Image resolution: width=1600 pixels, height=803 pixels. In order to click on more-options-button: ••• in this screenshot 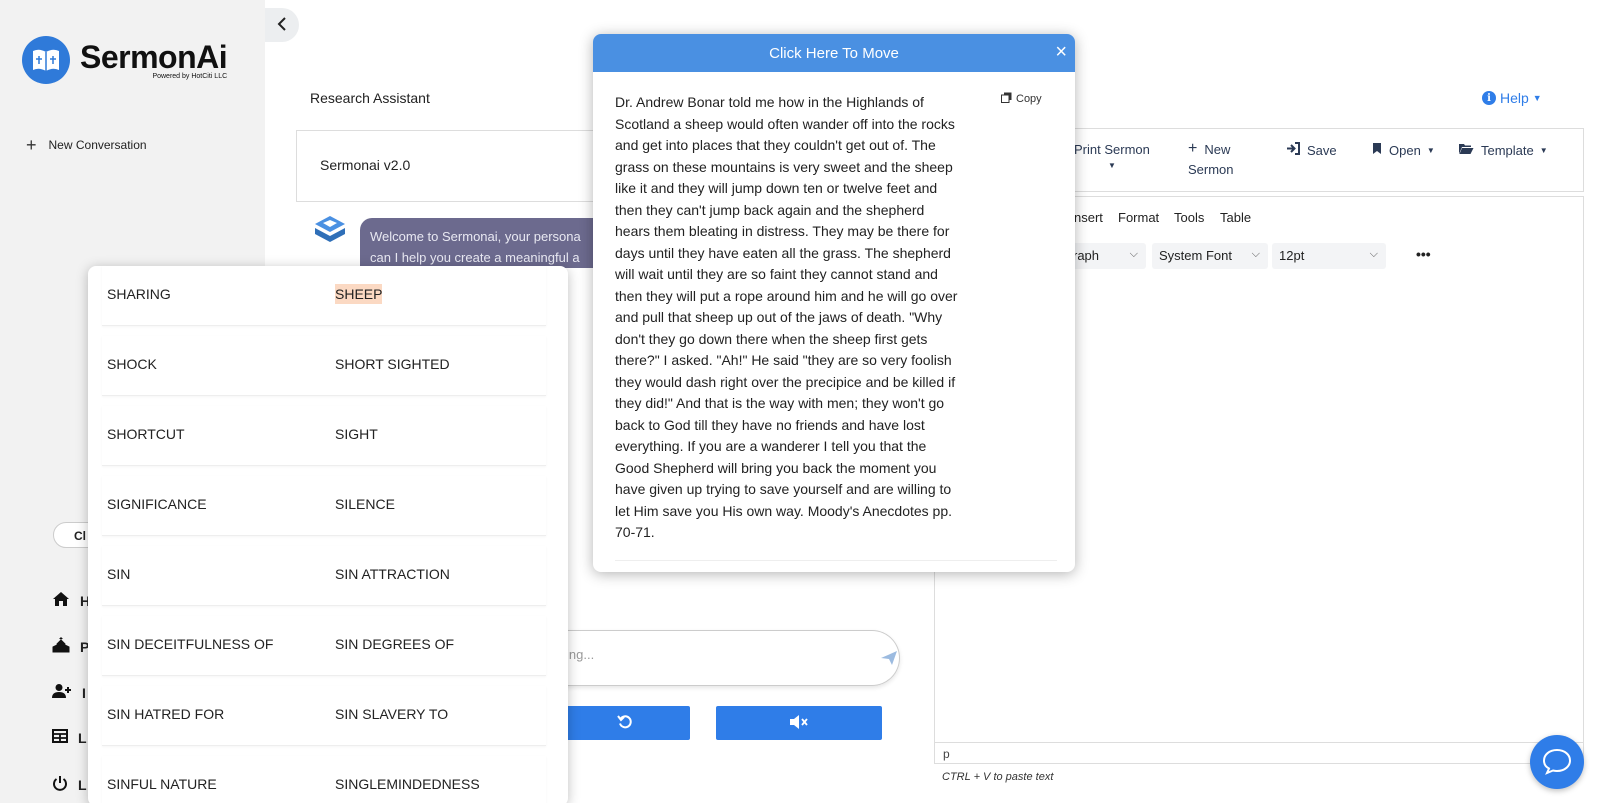, I will do `click(1423, 254)`.